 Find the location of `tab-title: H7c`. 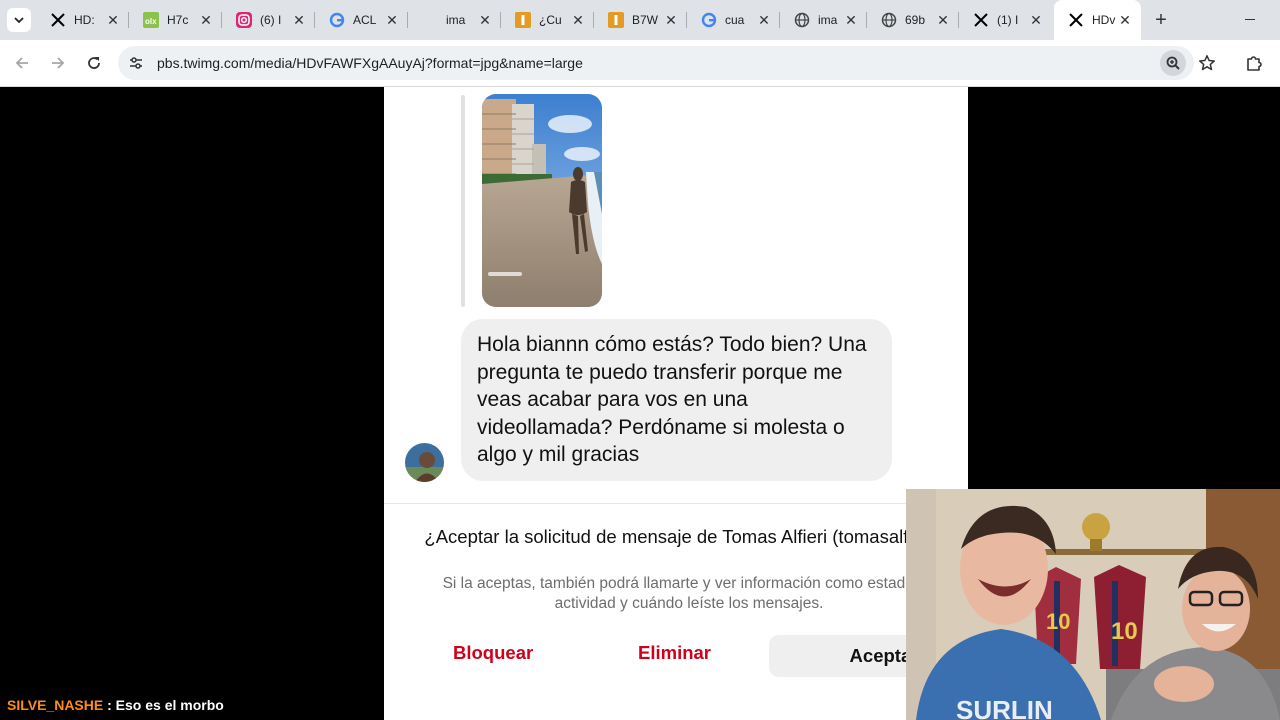

tab-title: H7c is located at coordinates (178, 20).